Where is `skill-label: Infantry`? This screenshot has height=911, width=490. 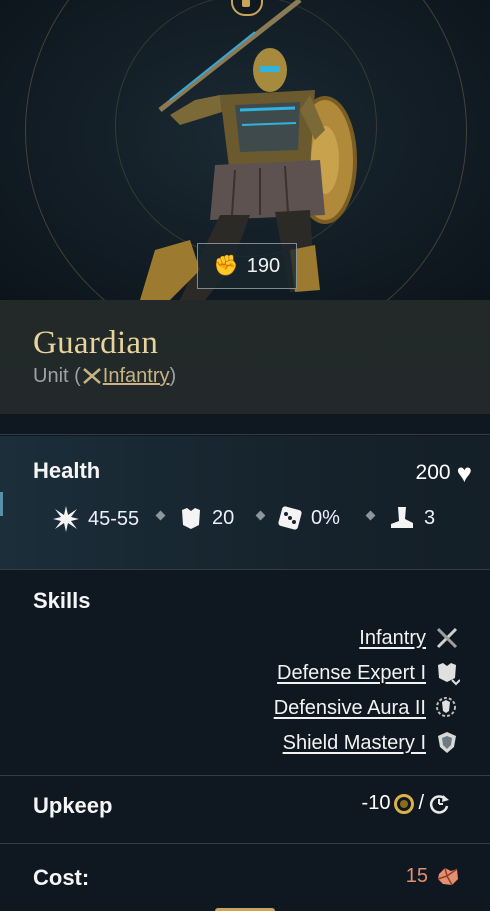
skill-label: Infantry is located at coordinates (392, 638).